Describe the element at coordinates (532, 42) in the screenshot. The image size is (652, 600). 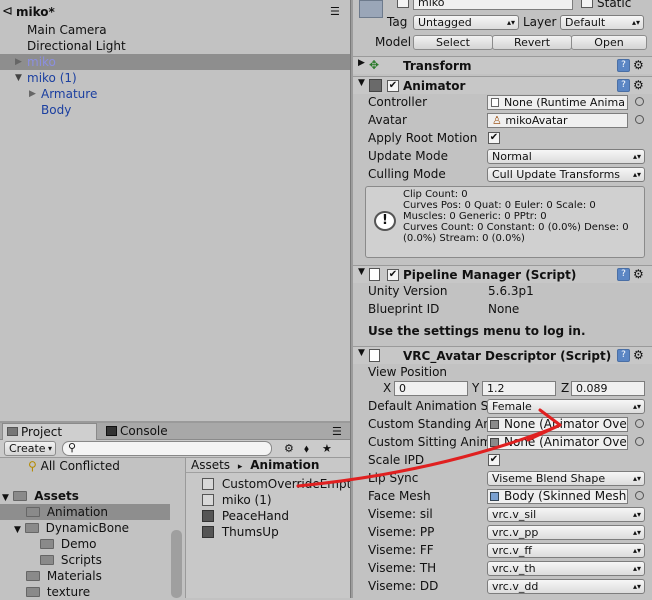
I see `model-revert-button: Revert` at that location.